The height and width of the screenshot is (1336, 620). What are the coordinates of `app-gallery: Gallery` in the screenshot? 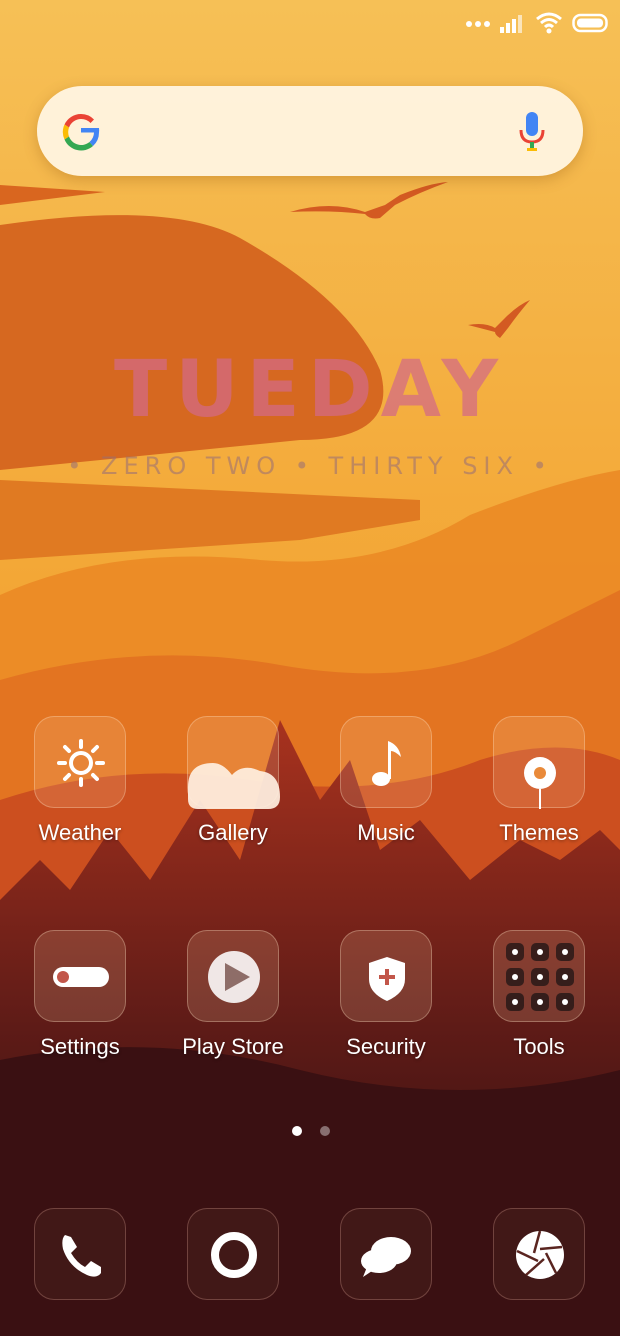 It's located at (233, 781).